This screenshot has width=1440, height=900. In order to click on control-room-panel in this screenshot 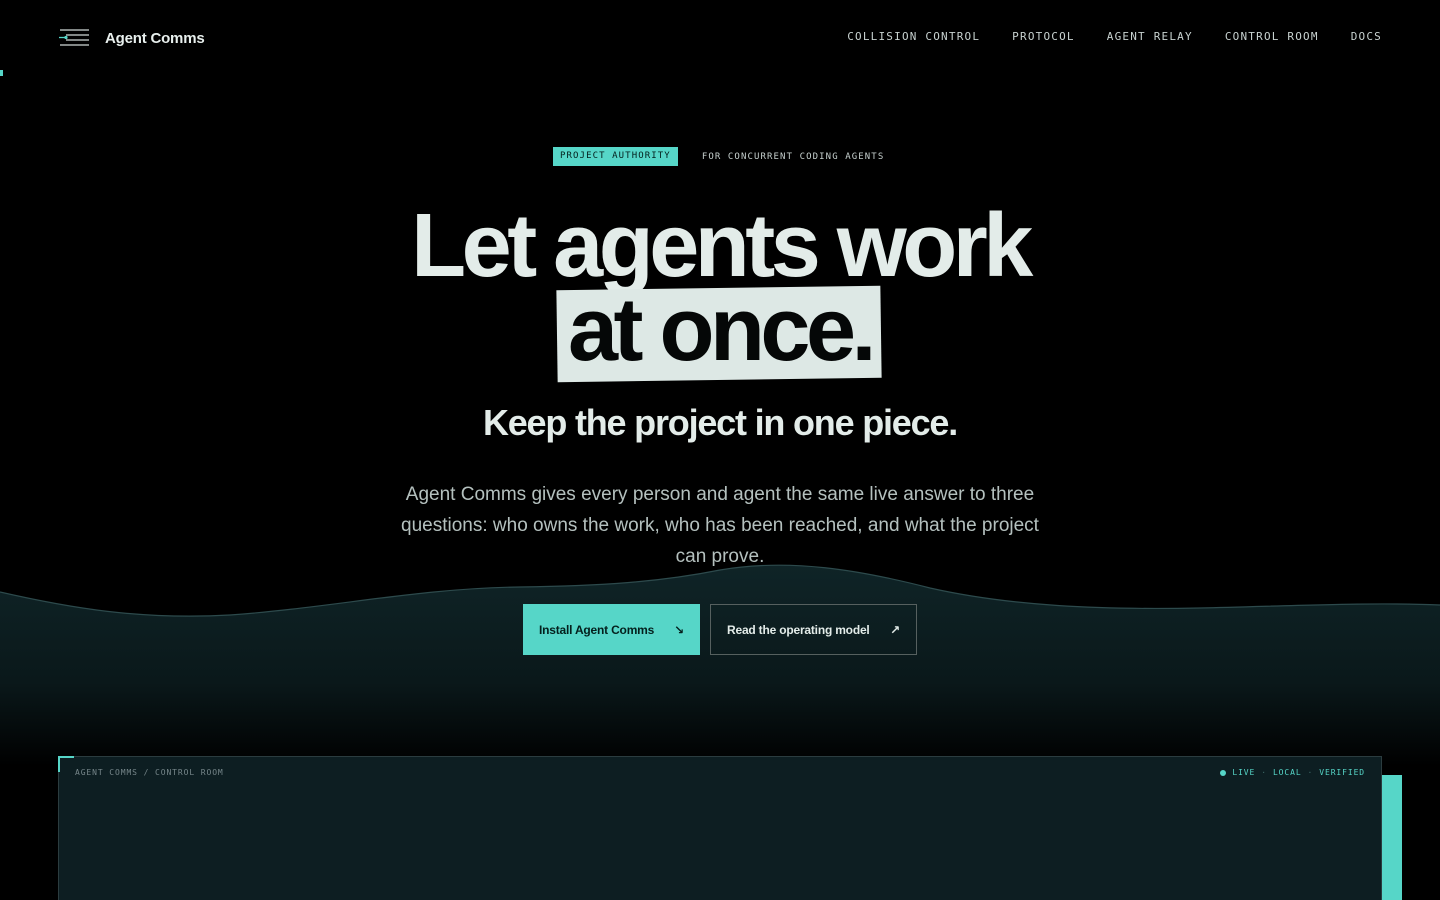, I will do `click(720, 828)`.